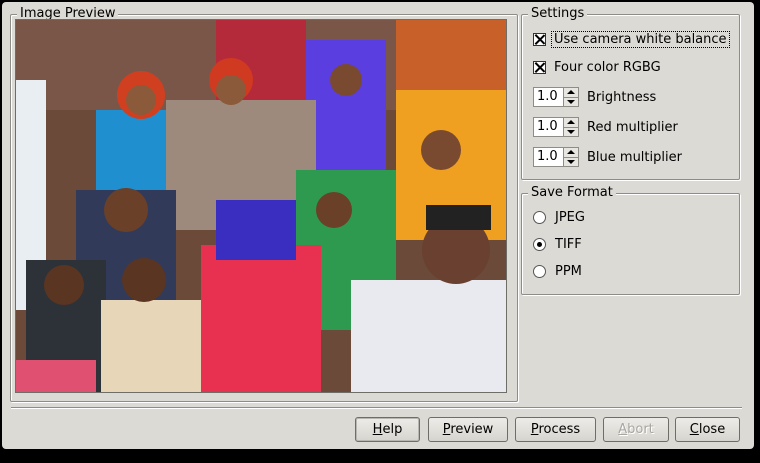  What do you see at coordinates (623, 429) in the screenshot?
I see `abort-button-mnemonic: A` at bounding box center [623, 429].